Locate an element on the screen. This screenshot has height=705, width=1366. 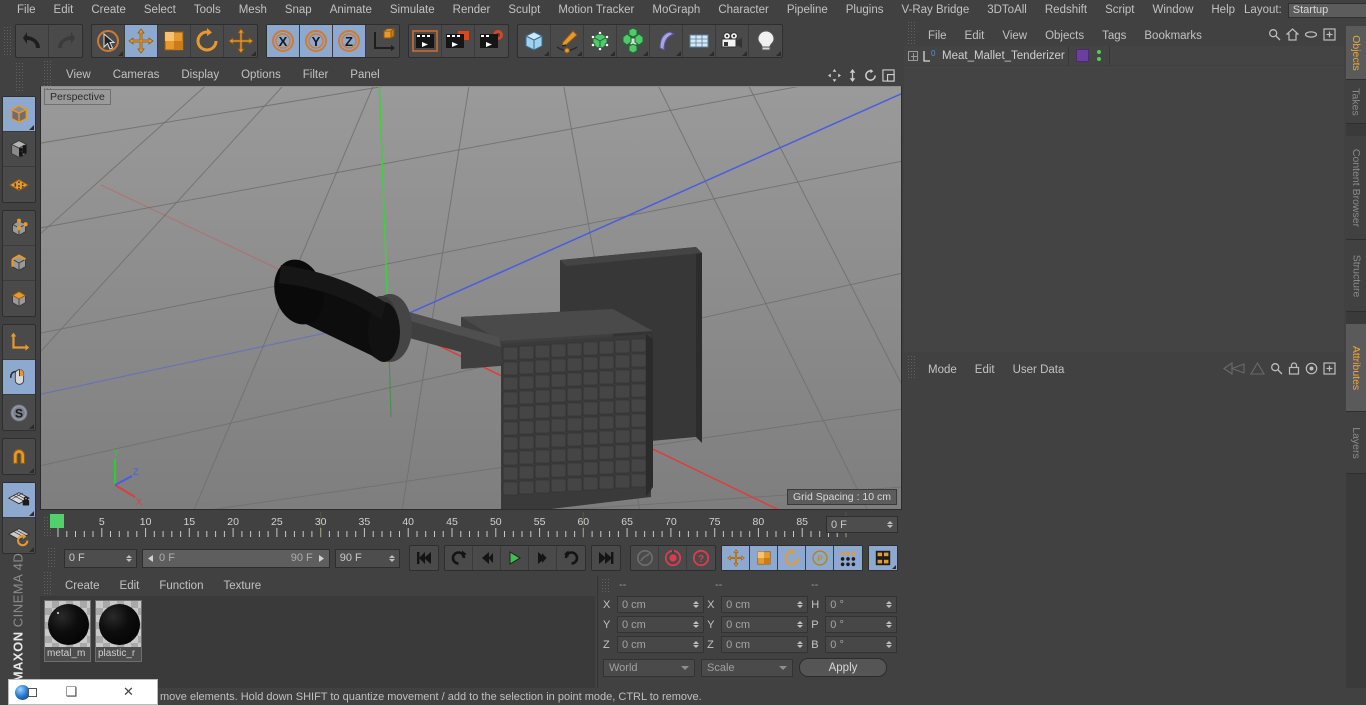
pen-spline-icon is located at coordinates (567, 41).